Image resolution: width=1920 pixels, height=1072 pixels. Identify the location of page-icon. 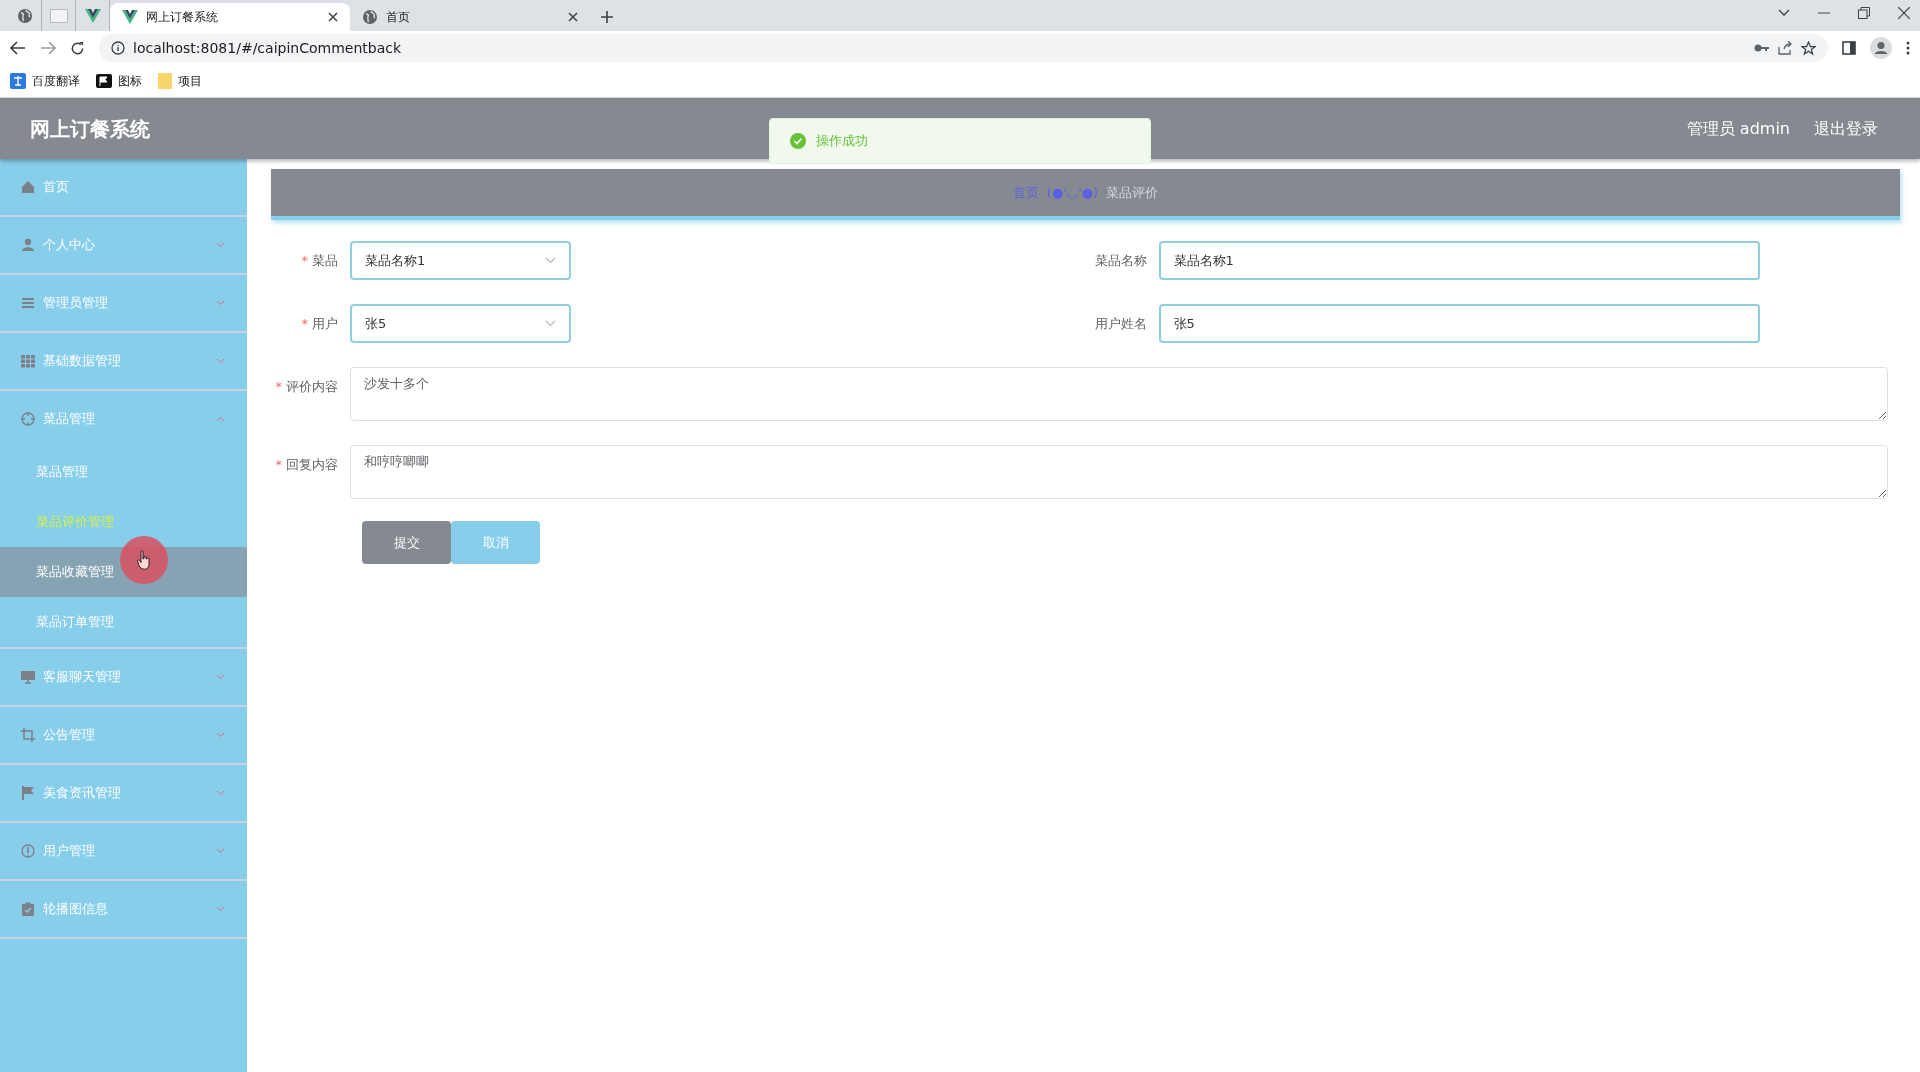
(58, 15).